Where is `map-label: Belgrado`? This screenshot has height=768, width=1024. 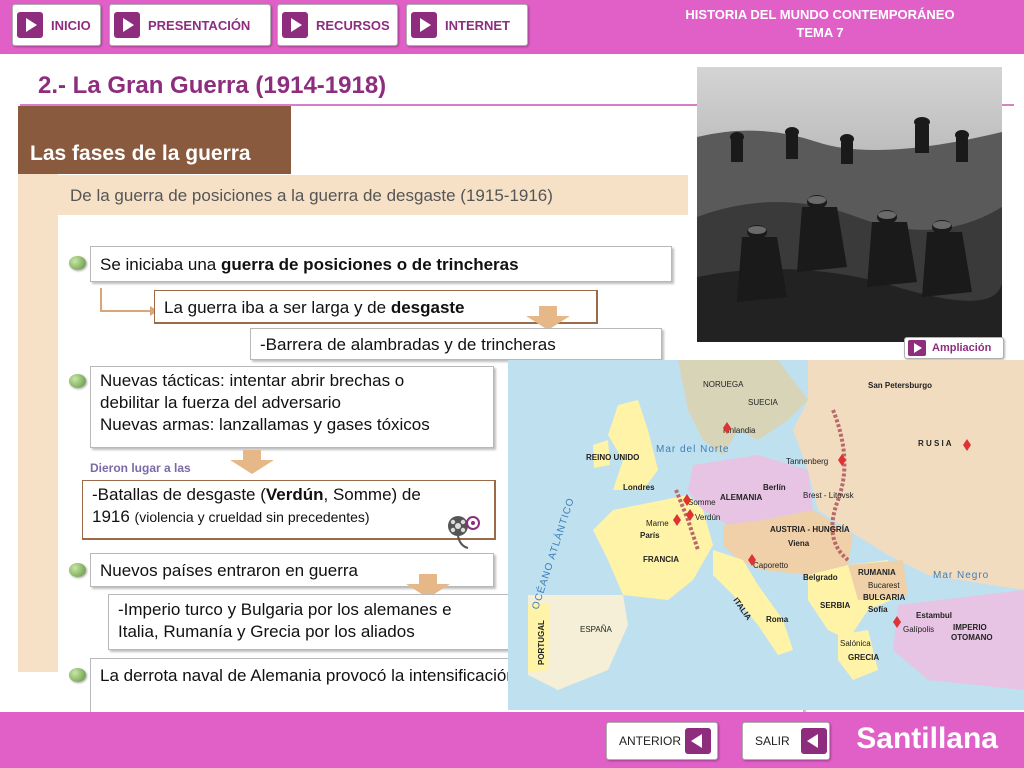
map-label: Belgrado is located at coordinates (820, 577).